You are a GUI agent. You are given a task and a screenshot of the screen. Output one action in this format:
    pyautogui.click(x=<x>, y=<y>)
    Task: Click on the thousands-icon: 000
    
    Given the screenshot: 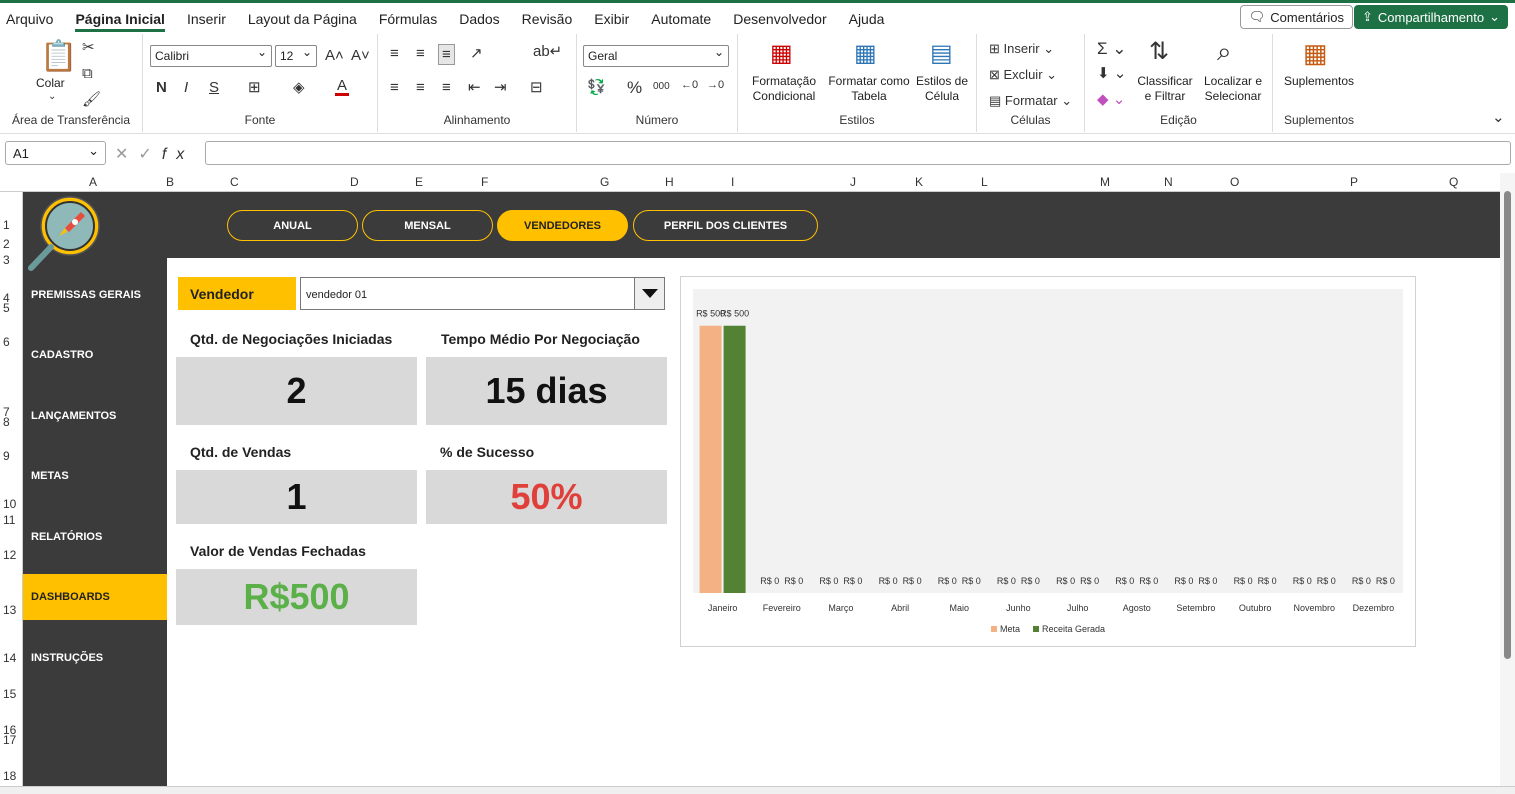 What is the action you would take?
    pyautogui.click(x=661, y=87)
    